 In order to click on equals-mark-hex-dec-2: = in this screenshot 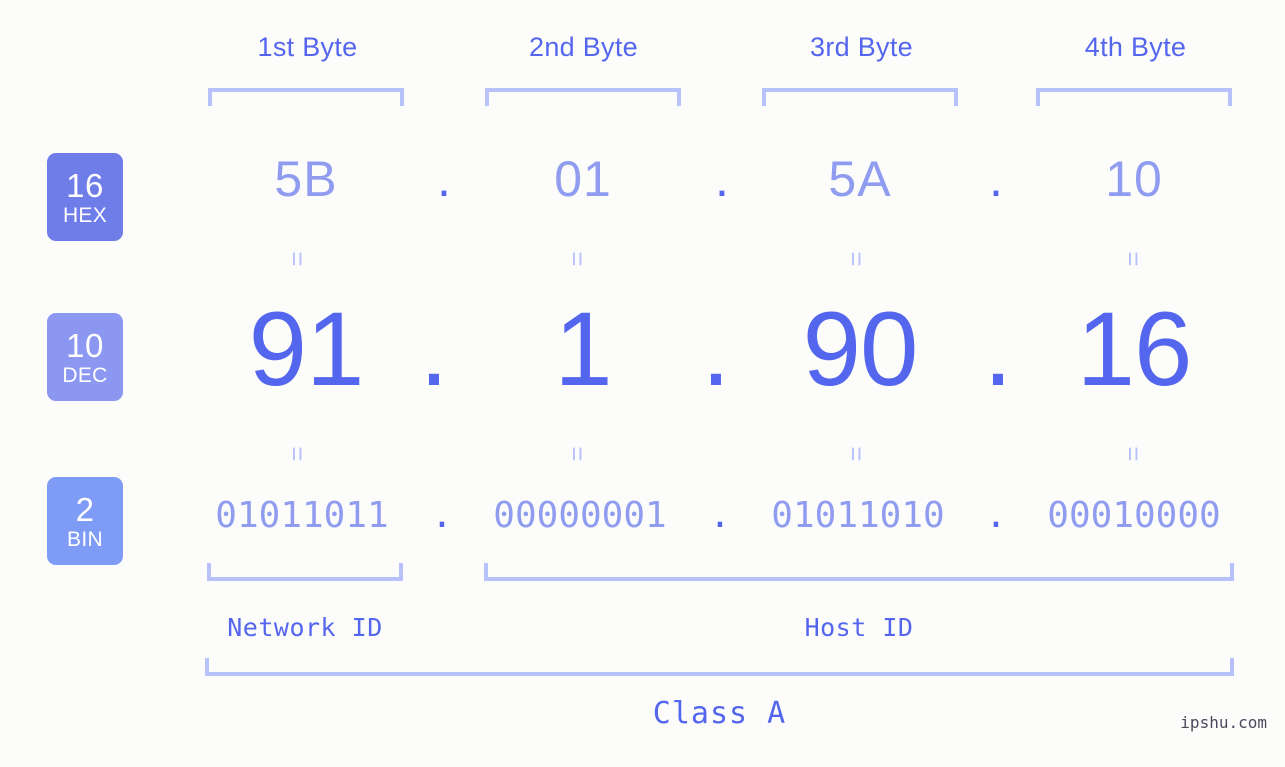, I will do `click(577, 259)`.